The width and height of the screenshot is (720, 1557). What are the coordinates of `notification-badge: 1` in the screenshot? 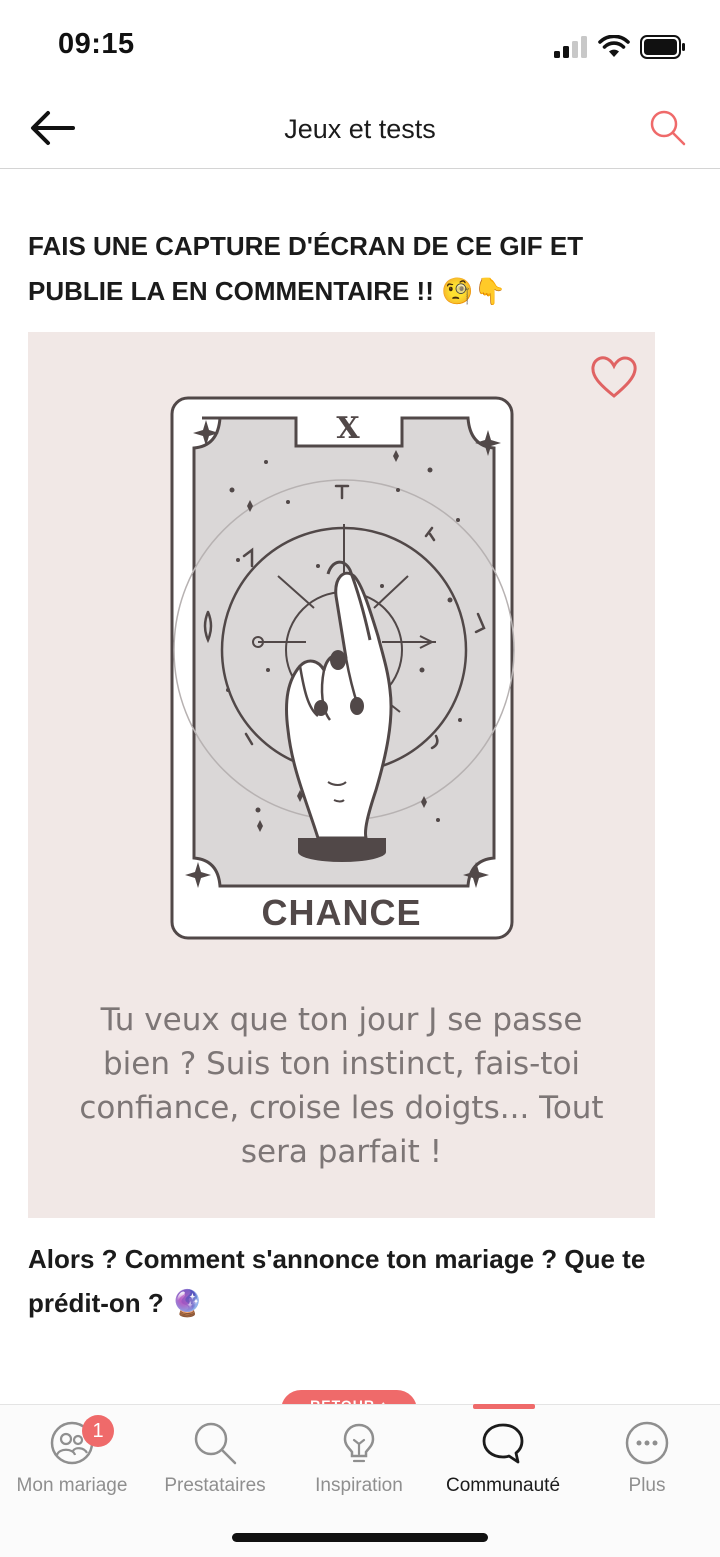 It's located at (98, 1431).